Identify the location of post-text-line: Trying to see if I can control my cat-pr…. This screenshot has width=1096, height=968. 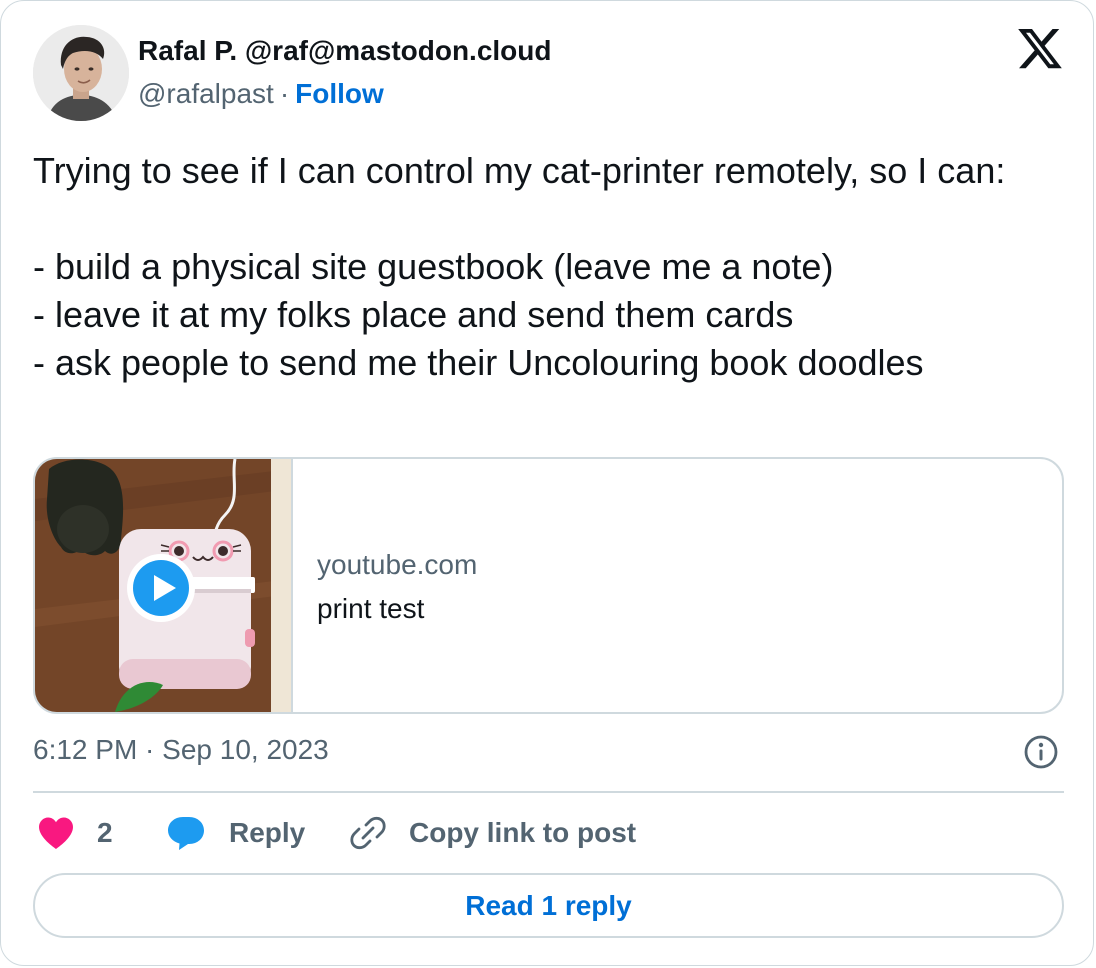
(519, 170).